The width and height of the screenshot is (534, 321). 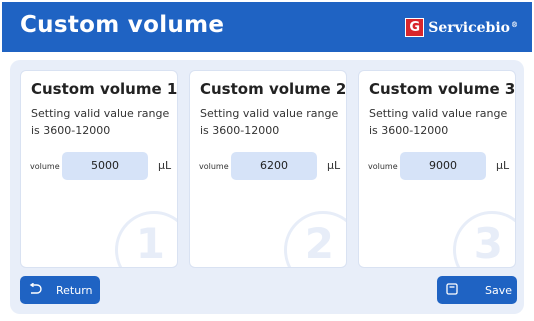 I want to click on card-title: Custom volume 2, so click(x=273, y=89).